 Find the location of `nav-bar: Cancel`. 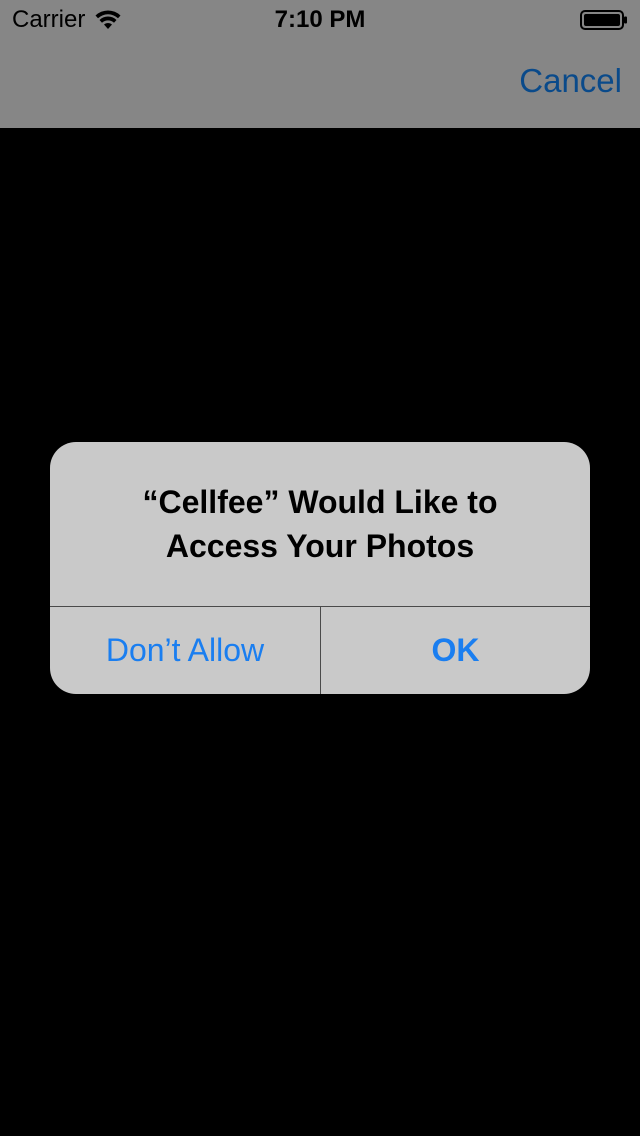

nav-bar: Cancel is located at coordinates (320, 84).